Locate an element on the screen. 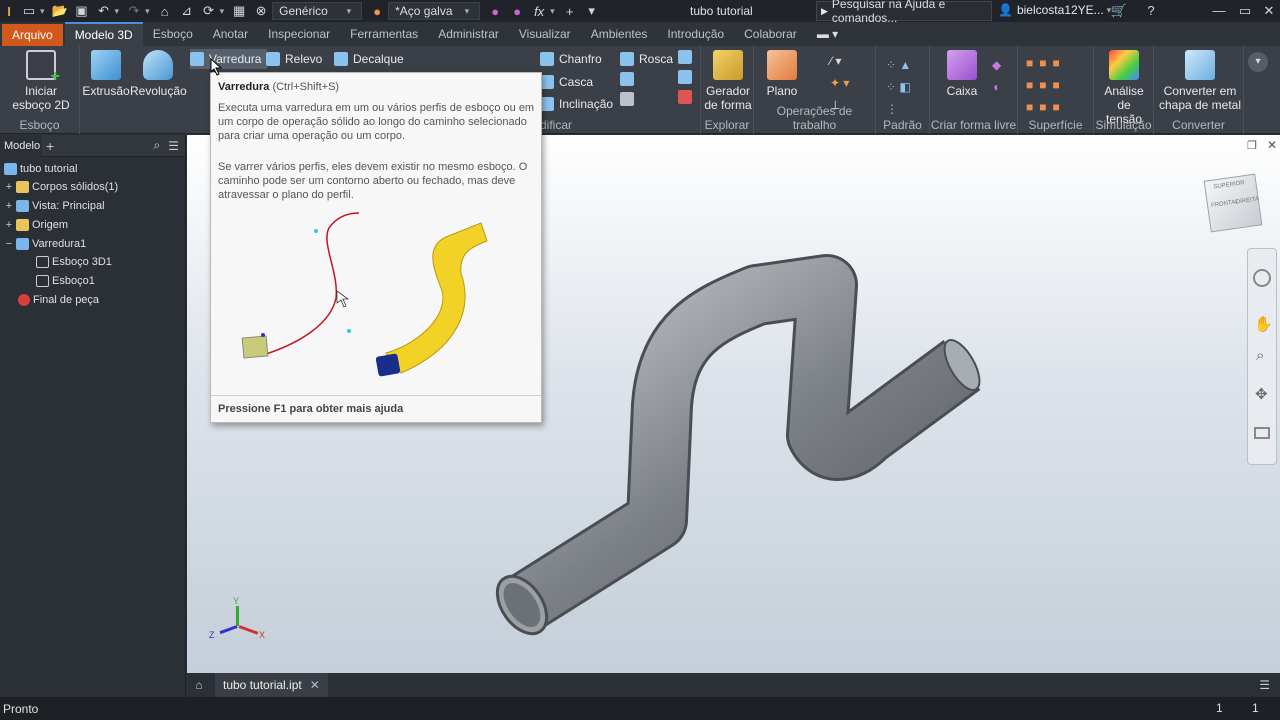  color-wheel-icon: ● is located at coordinates (377, 11).